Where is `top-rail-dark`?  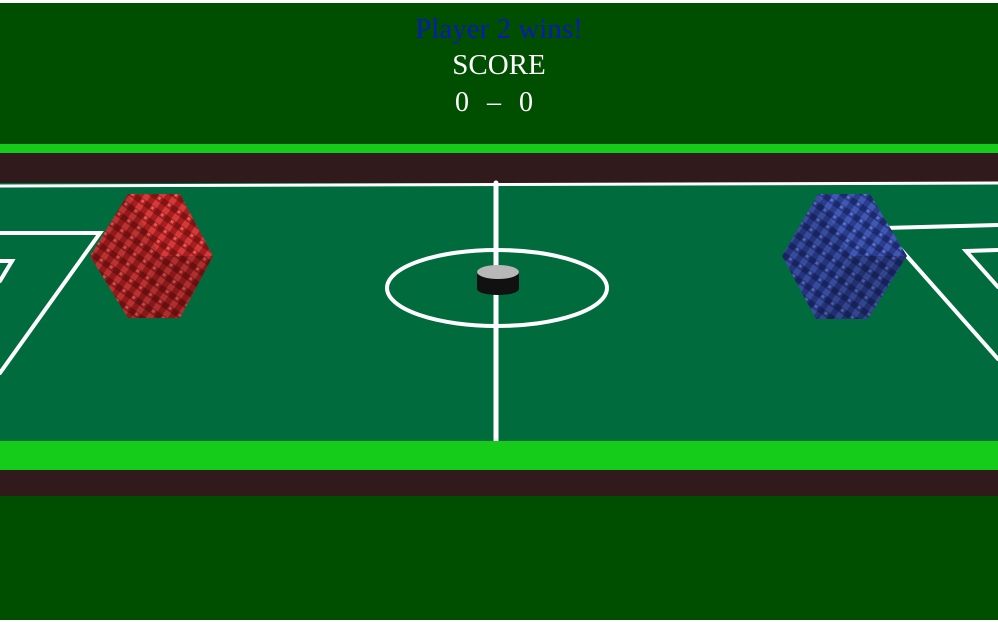 top-rail-dark is located at coordinates (499, 168).